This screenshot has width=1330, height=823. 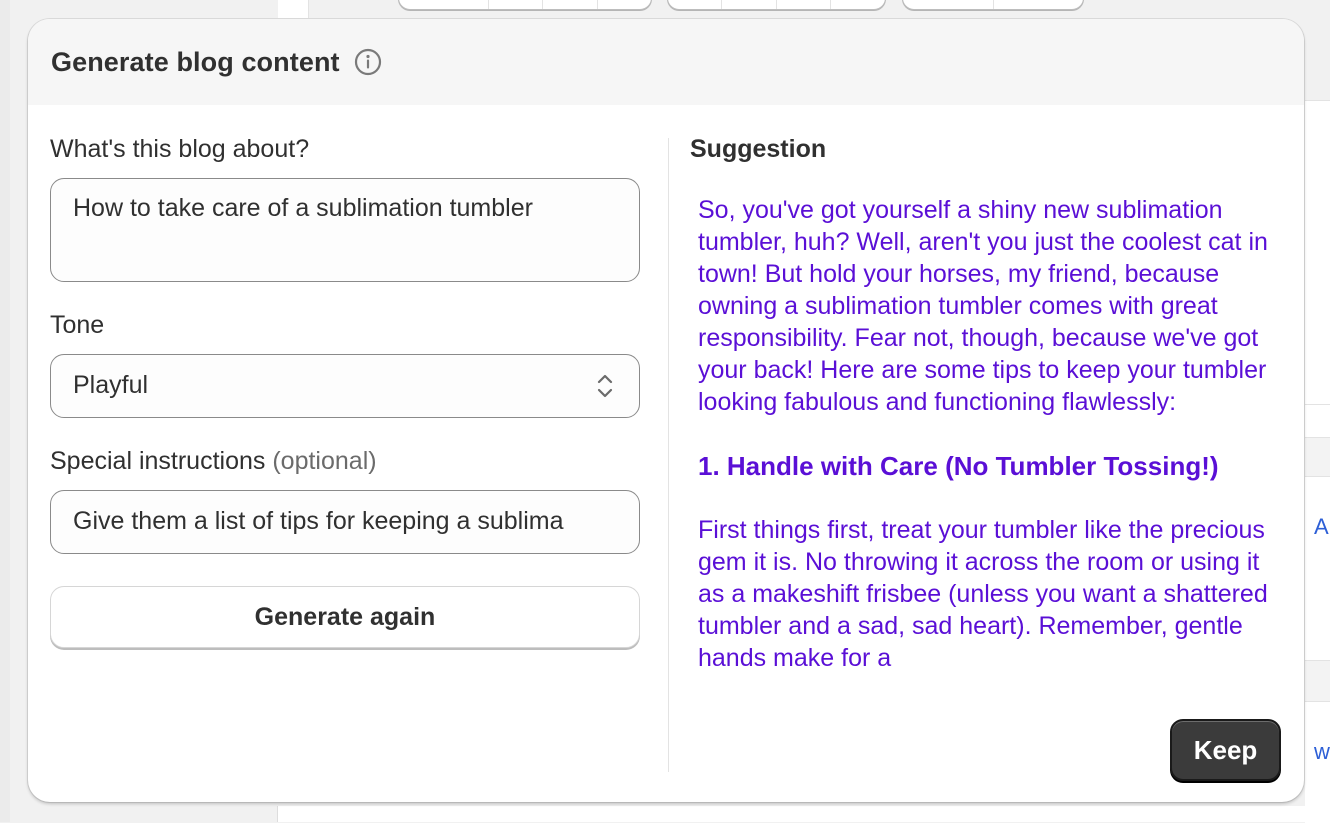 I want to click on tone-label: Tone, so click(x=77, y=325).